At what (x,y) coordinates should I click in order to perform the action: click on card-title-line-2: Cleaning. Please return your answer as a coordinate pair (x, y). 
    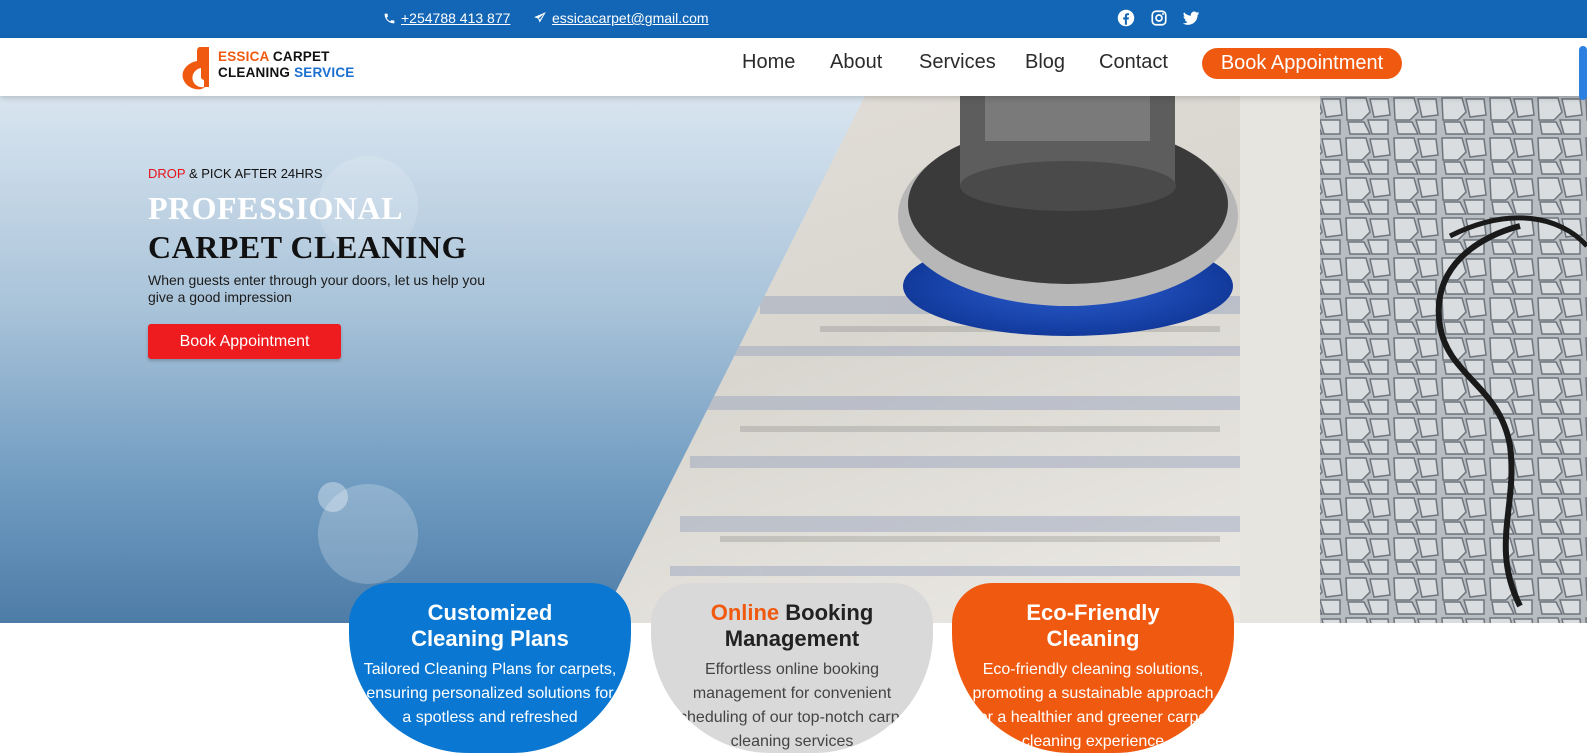
    Looking at the image, I should click on (1093, 638).